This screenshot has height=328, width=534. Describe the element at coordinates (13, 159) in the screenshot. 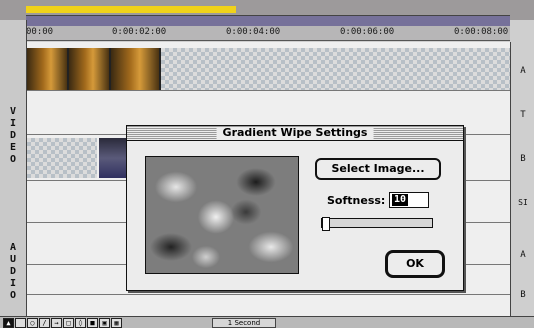

I see `video-label-letter: O` at that location.